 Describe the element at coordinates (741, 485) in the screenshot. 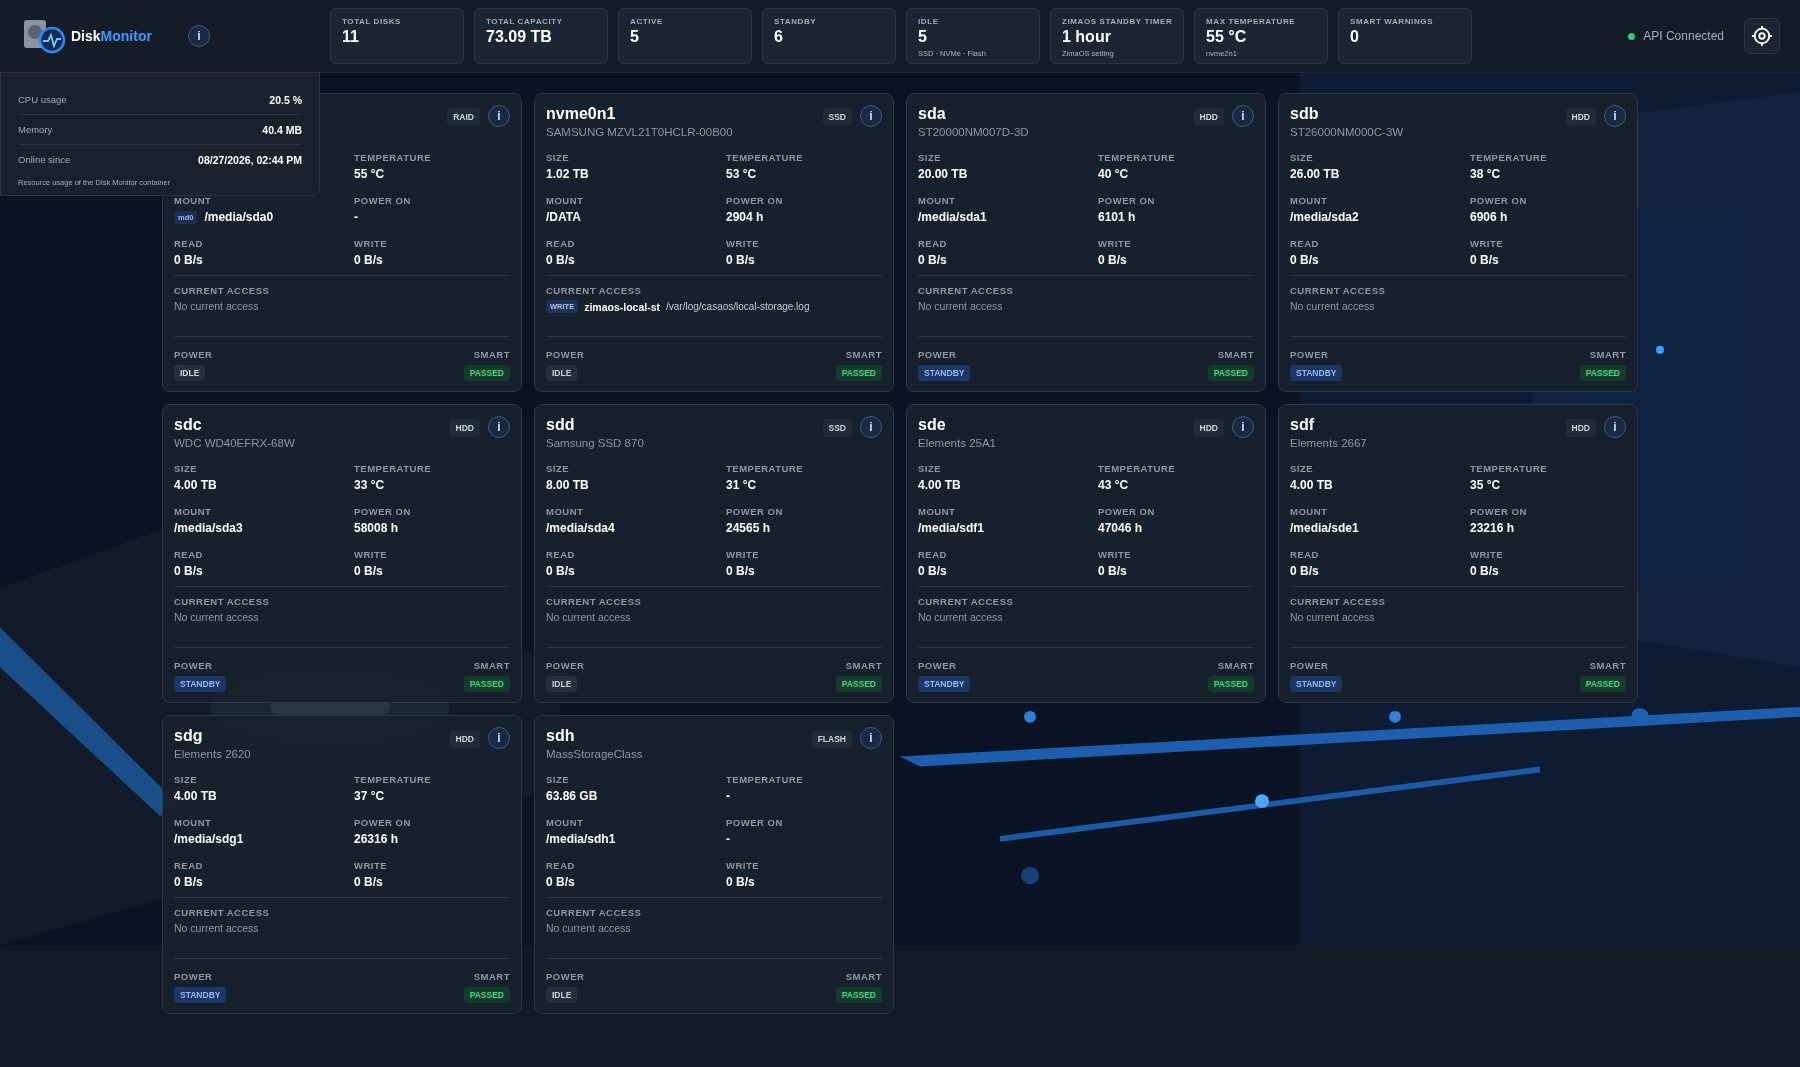

I see `field-value: 31 °C` at that location.